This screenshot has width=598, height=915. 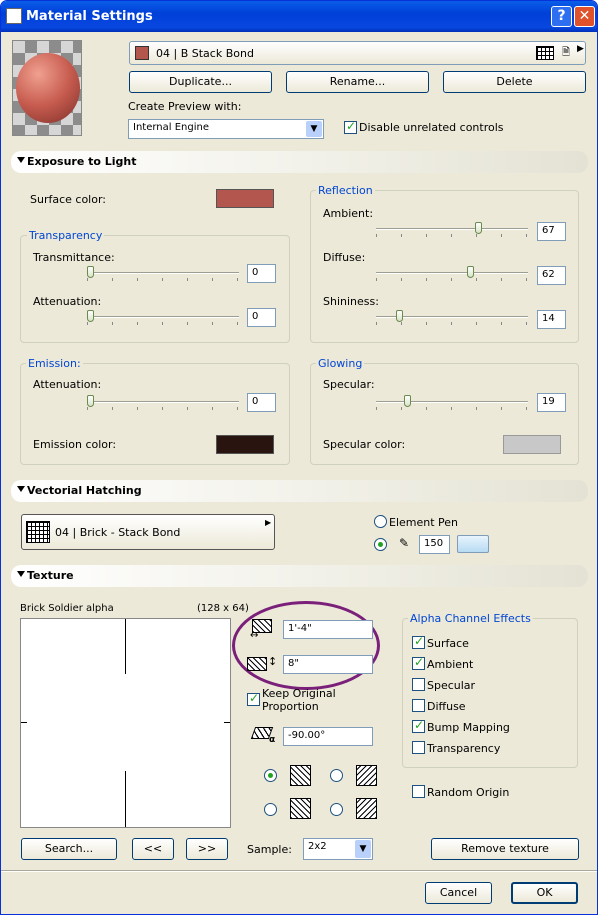 I want to click on alpha-diffuse-checkbox, so click(x=418, y=705).